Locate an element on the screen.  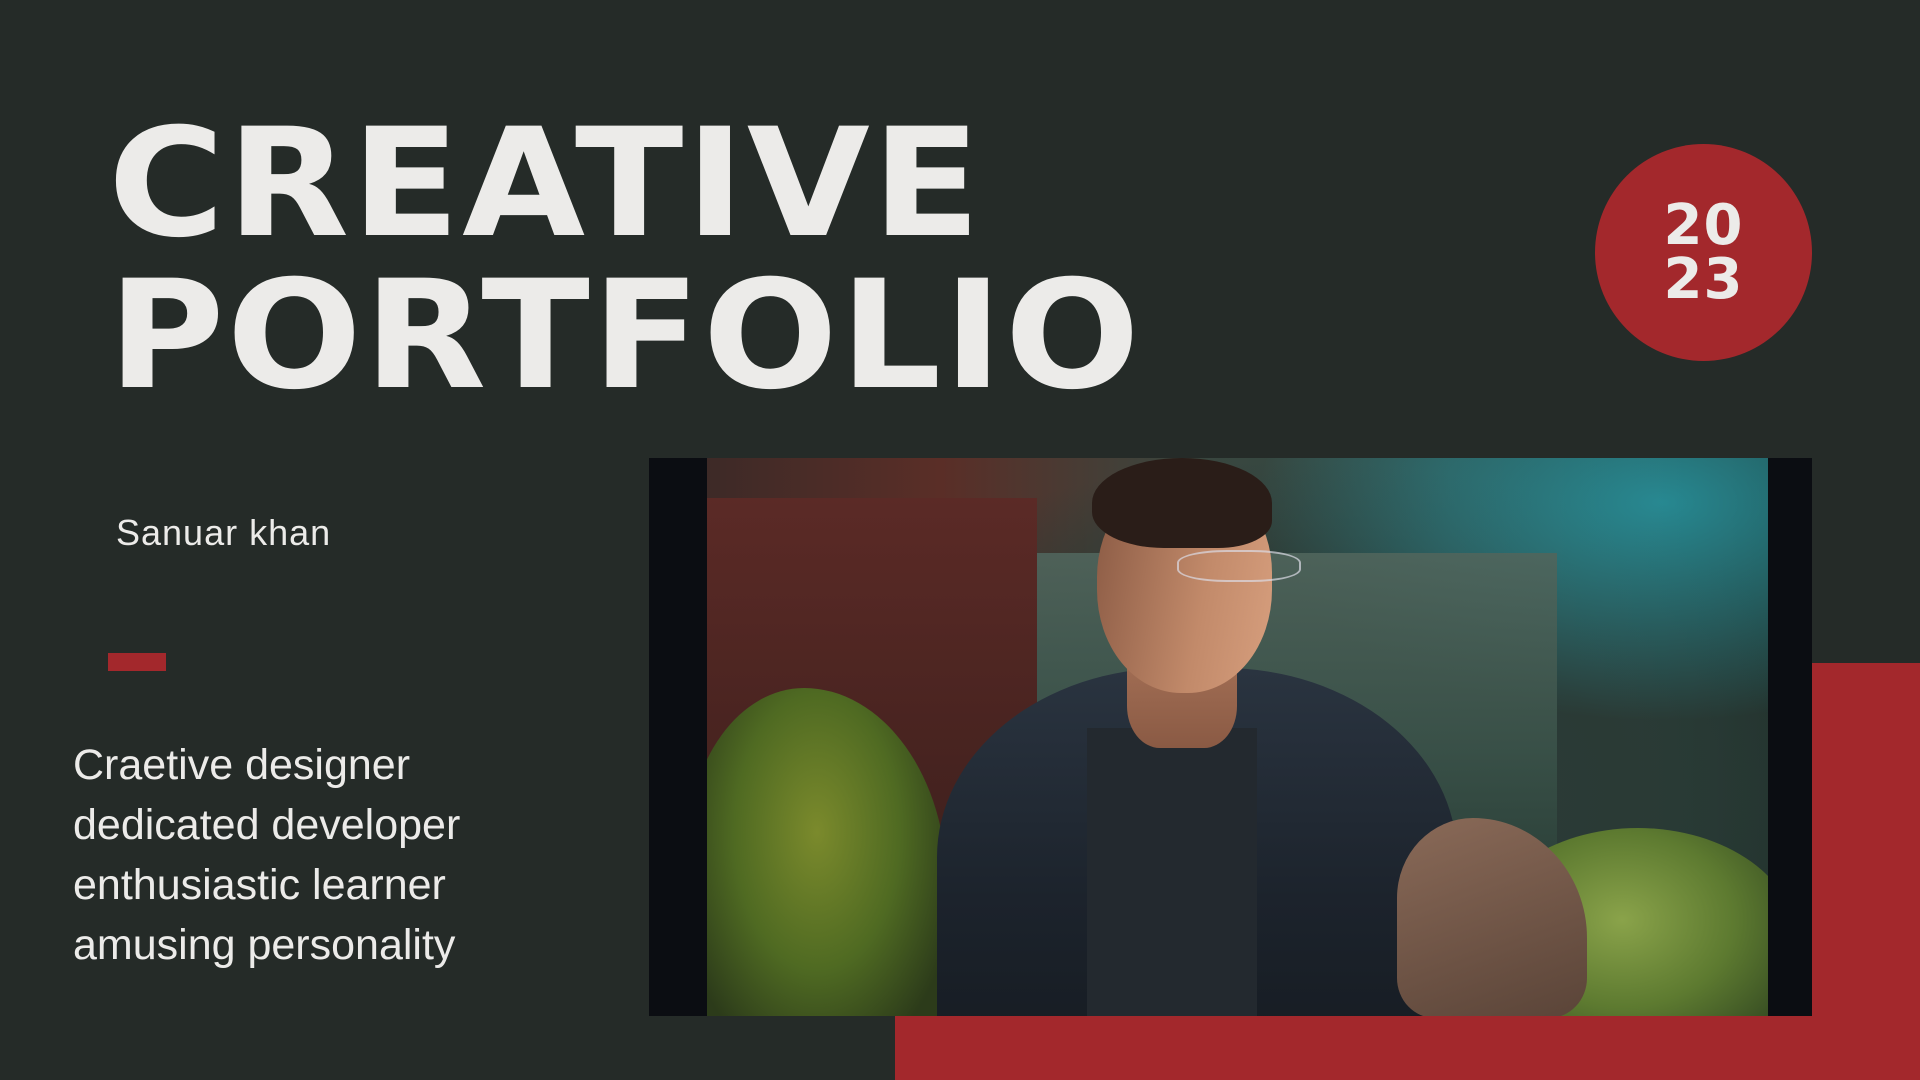
accent-divider is located at coordinates (137, 662).